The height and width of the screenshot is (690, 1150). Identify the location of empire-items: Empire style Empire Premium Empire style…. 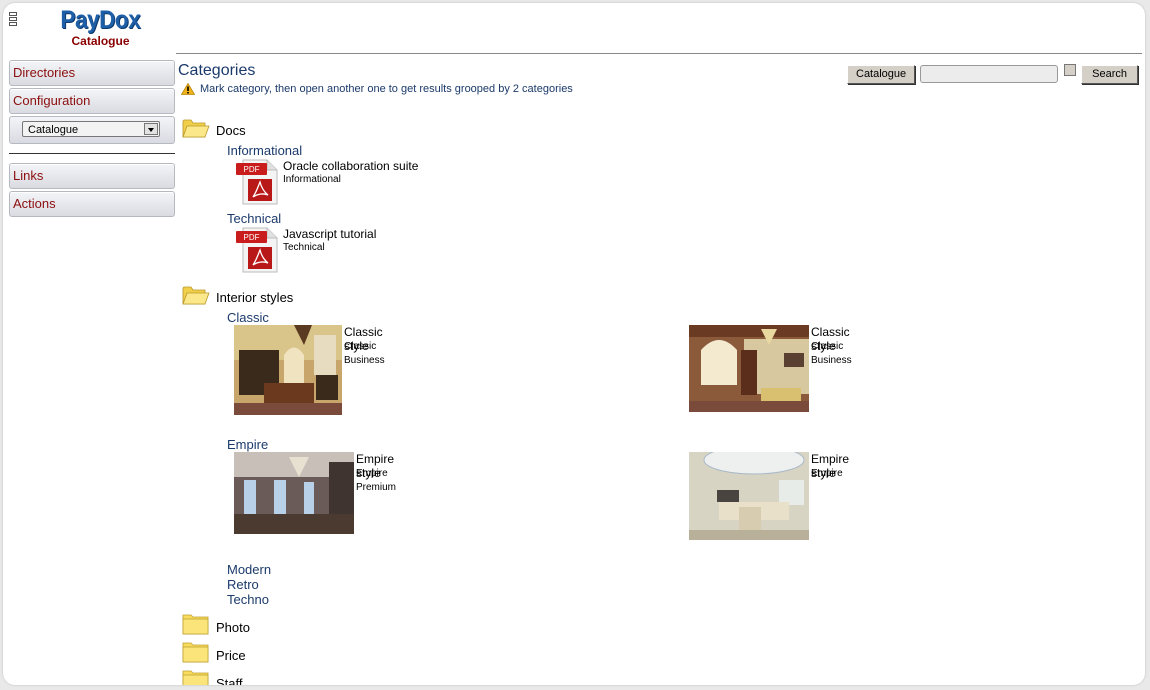
(662, 505).